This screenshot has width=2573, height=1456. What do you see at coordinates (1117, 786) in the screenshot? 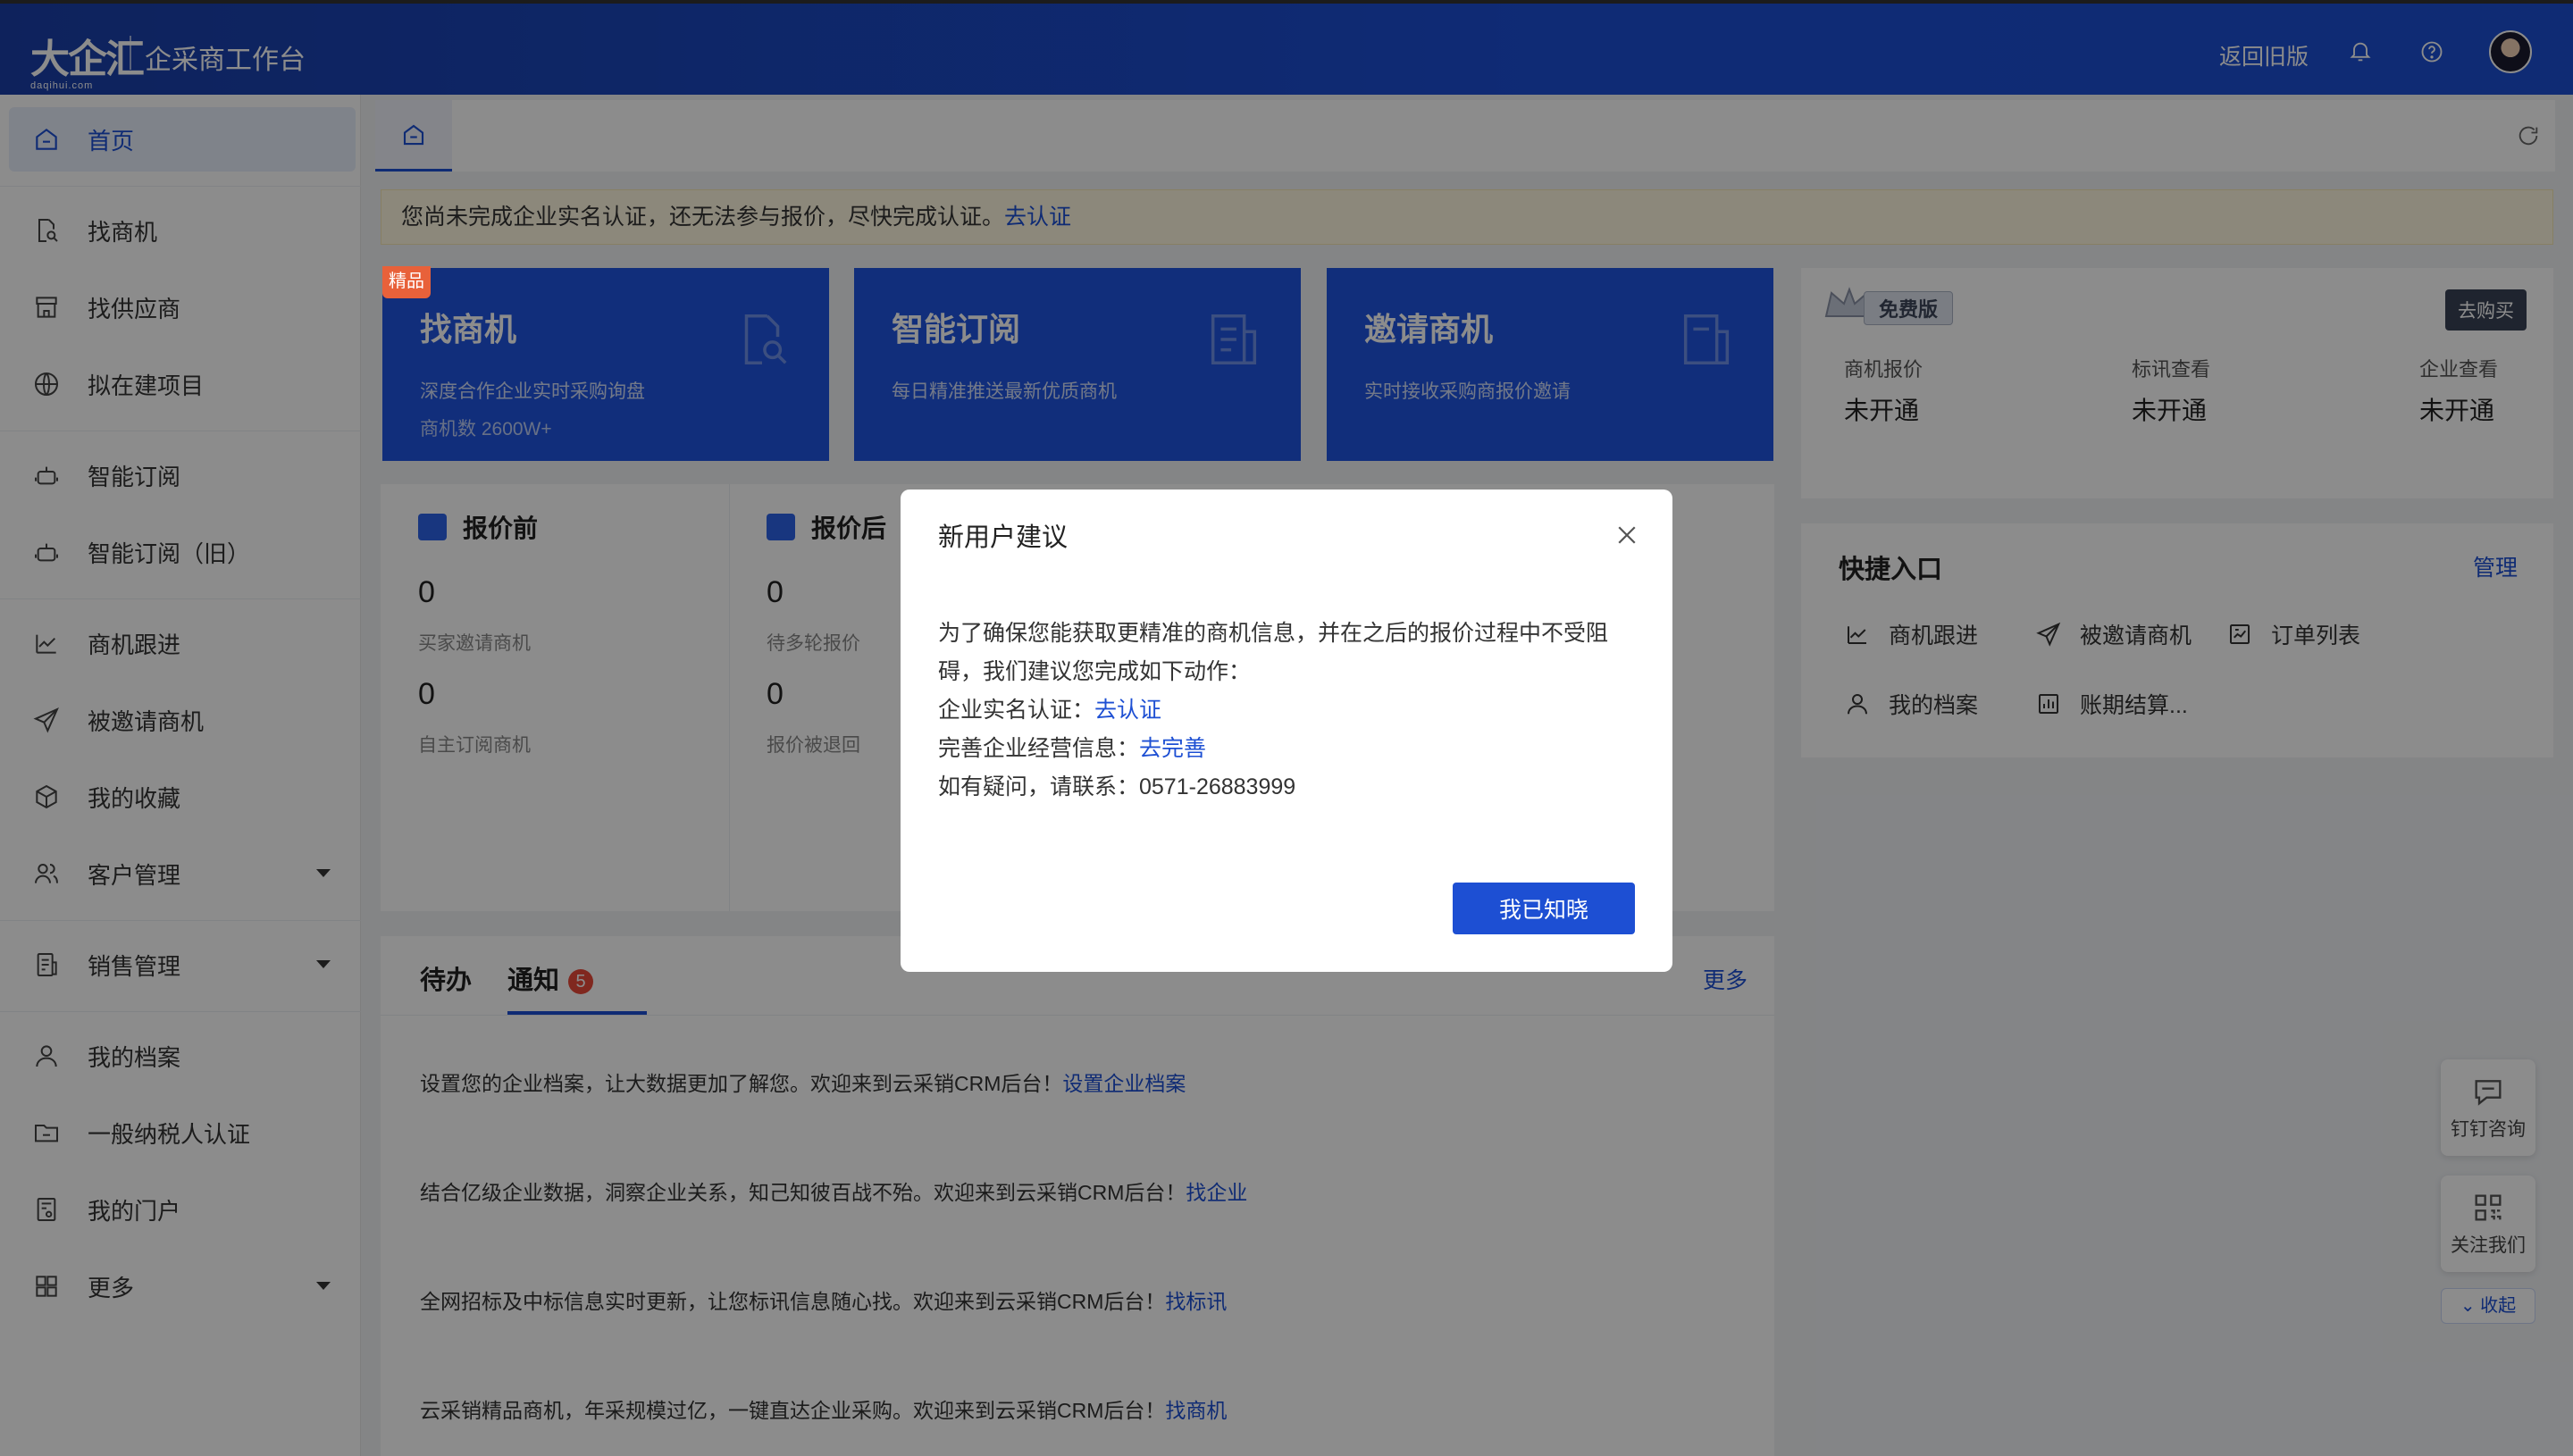
I see `dialog-contact: 如有疑问，请联系：0571-26883999` at bounding box center [1117, 786].